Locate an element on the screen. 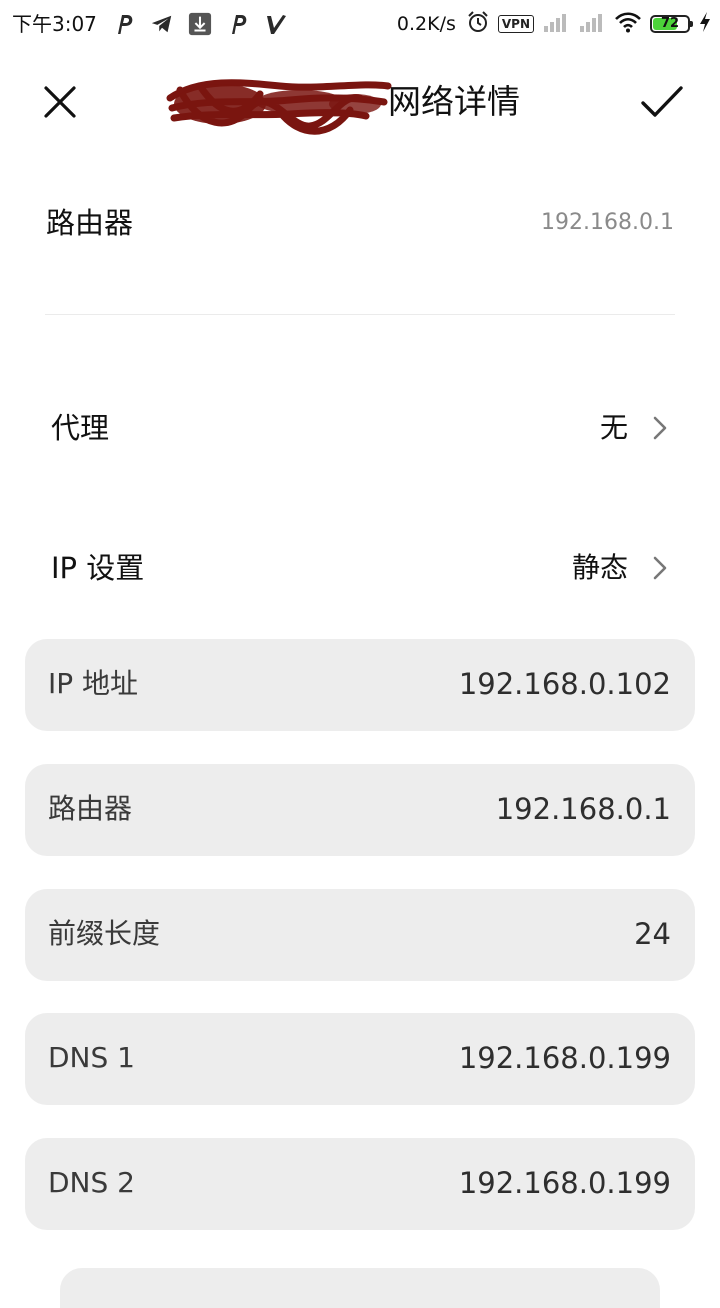  check-icon is located at coordinates (662, 101).